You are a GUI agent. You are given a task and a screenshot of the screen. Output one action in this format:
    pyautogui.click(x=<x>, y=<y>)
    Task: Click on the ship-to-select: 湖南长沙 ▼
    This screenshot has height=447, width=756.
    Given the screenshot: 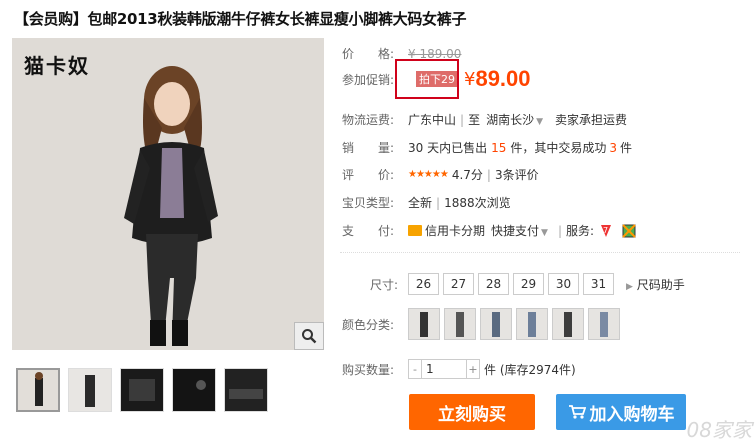 What is the action you would take?
    pyautogui.click(x=514, y=119)
    